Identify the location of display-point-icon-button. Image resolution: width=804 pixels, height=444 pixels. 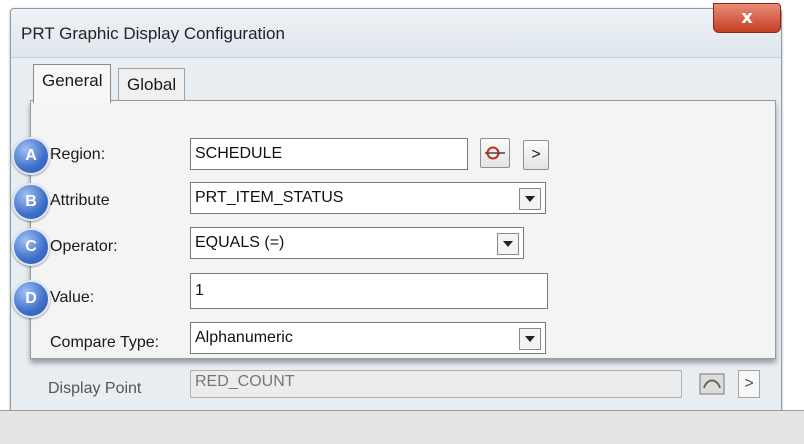
(712, 384).